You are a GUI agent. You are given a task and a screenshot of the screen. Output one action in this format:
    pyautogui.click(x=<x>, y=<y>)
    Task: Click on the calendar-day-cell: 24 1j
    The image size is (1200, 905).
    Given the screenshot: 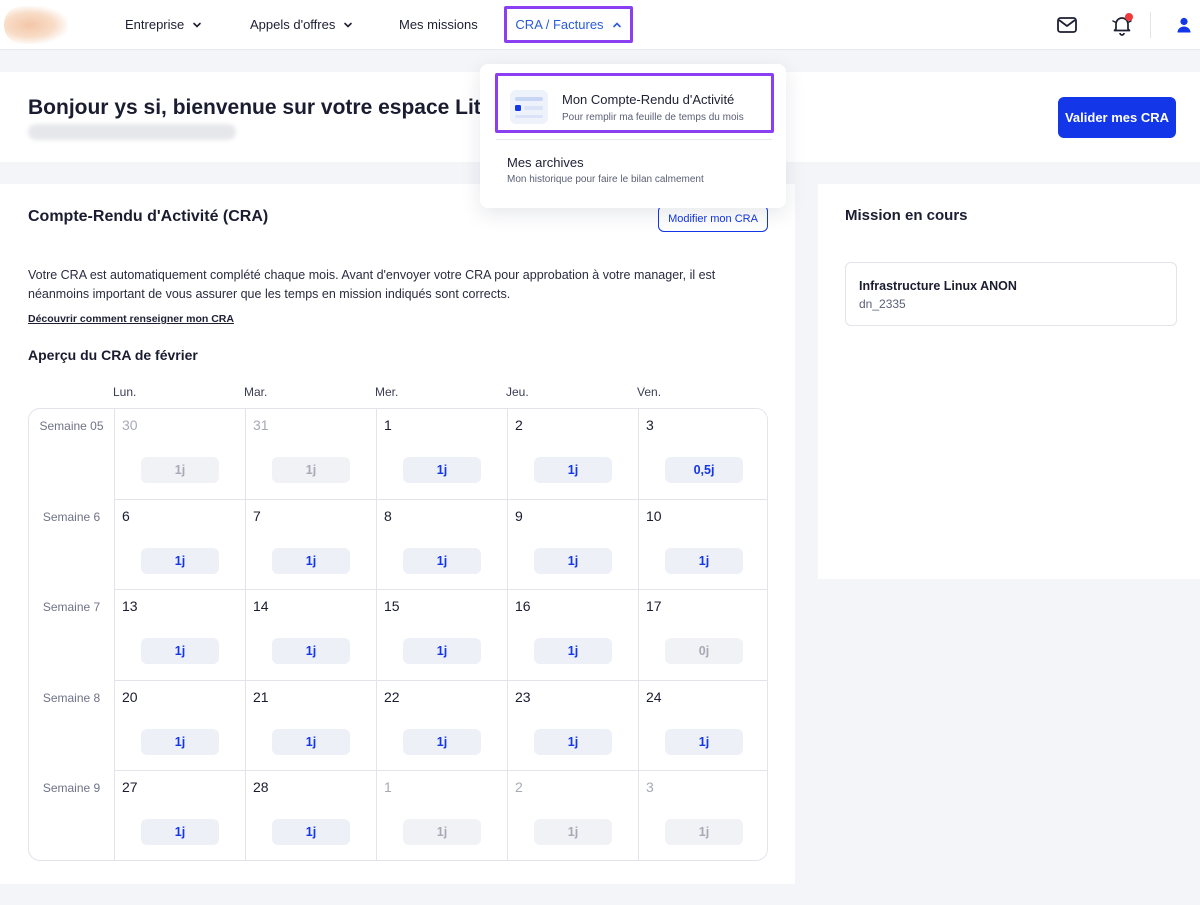 What is the action you would take?
    pyautogui.click(x=702, y=726)
    